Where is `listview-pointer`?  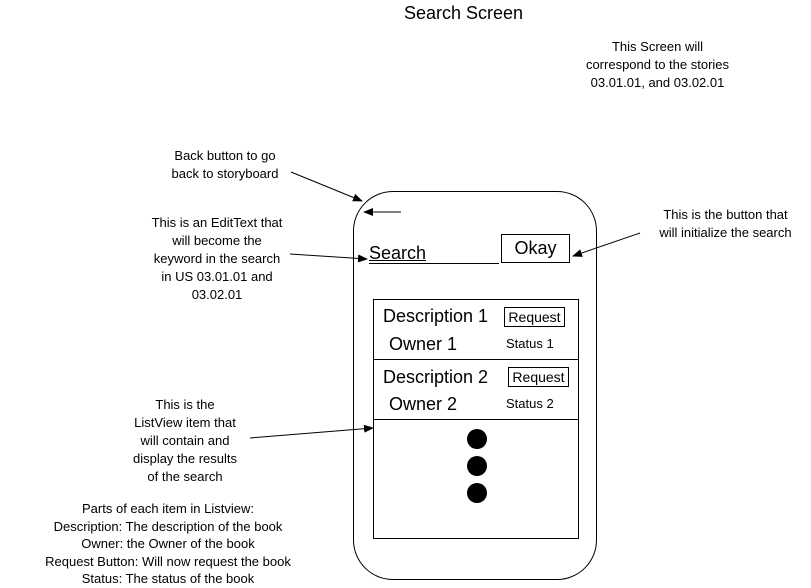 listview-pointer is located at coordinates (311, 431).